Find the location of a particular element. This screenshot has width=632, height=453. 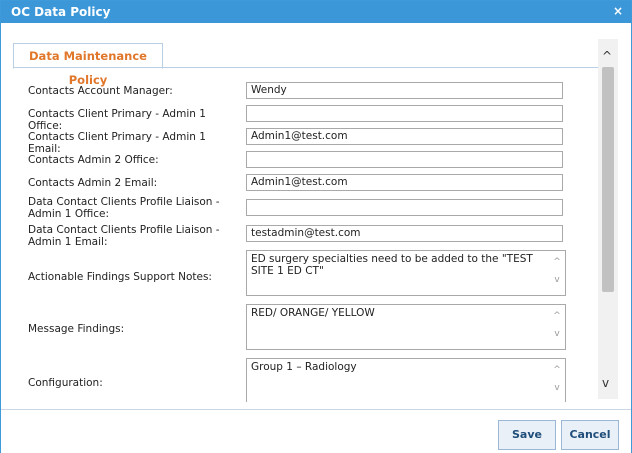

tab-data-maintenance-policy: Data Maintenance Policy is located at coordinates (88, 65).